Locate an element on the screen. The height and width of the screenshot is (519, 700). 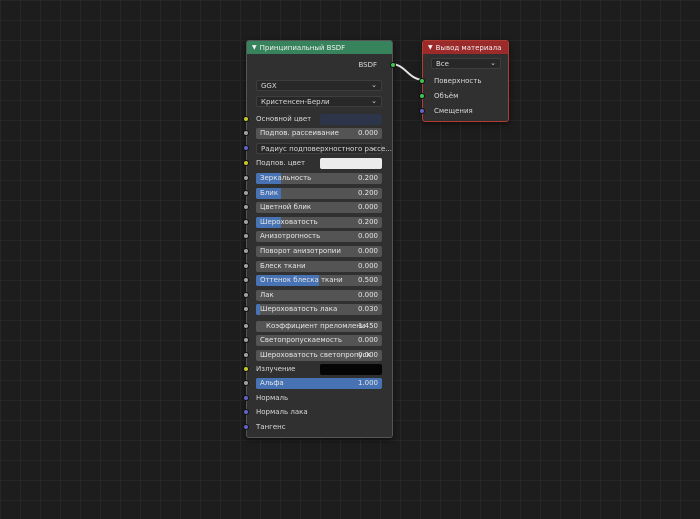
specular-tint-row: Цветной блик 0.000 is located at coordinates (317, 207).